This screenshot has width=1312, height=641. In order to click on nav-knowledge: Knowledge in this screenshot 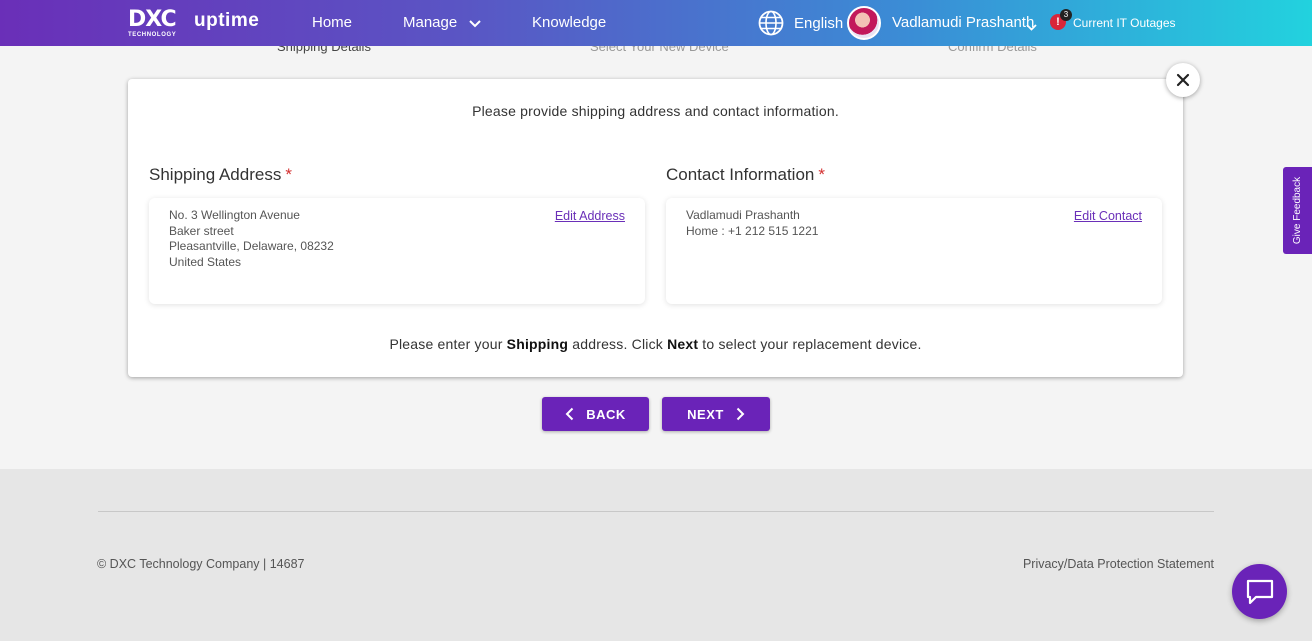, I will do `click(569, 22)`.